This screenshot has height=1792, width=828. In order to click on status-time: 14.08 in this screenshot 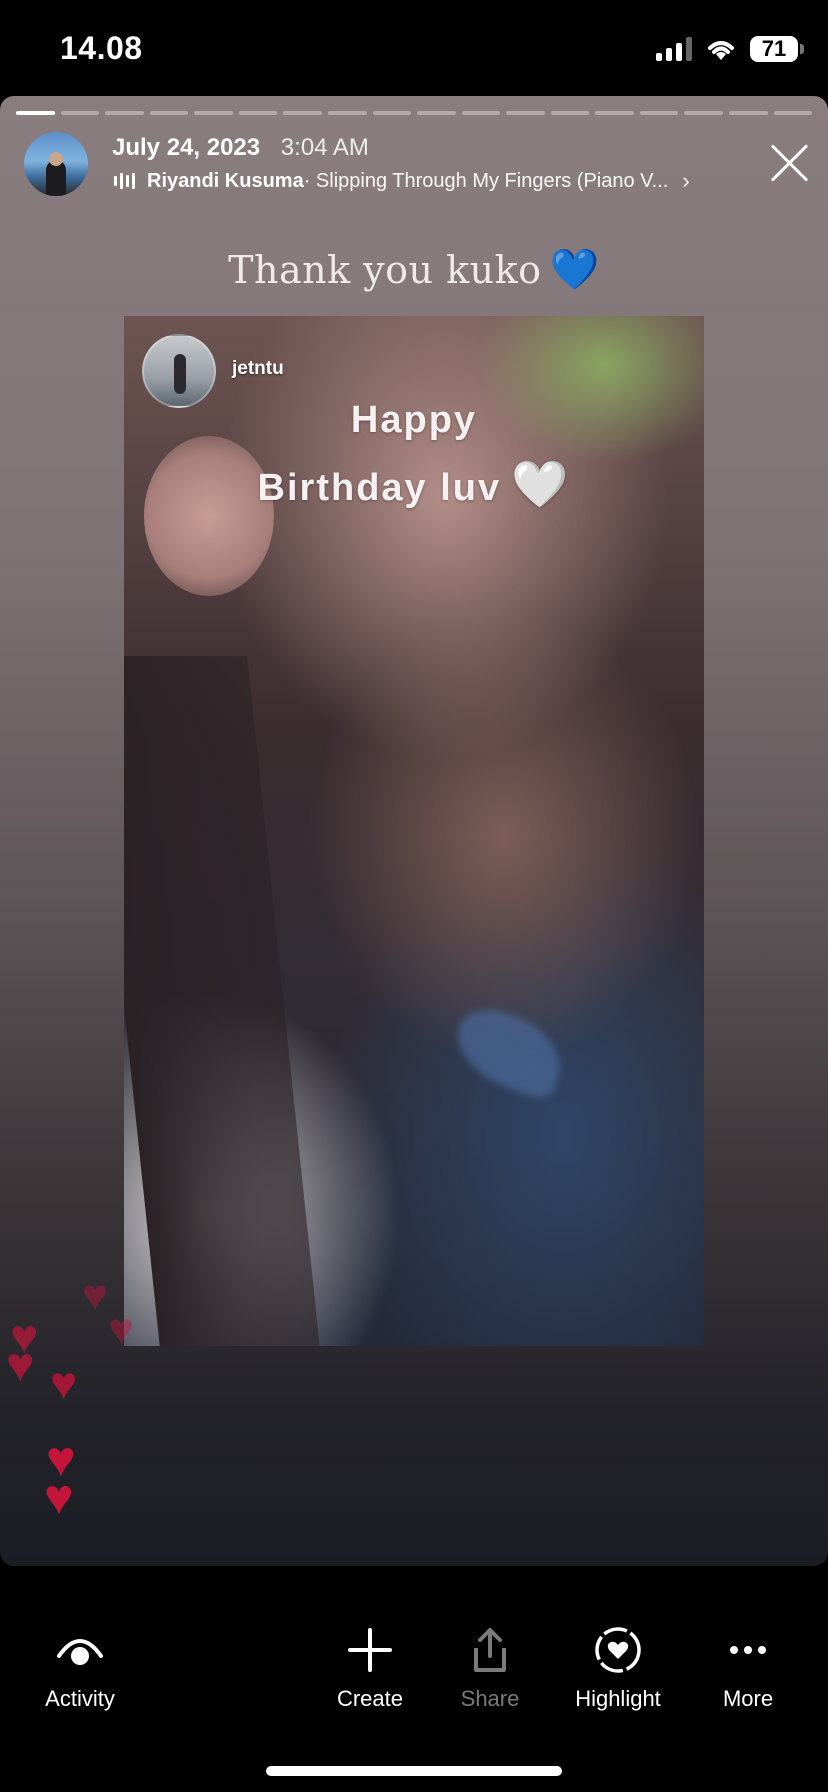, I will do `click(101, 48)`.